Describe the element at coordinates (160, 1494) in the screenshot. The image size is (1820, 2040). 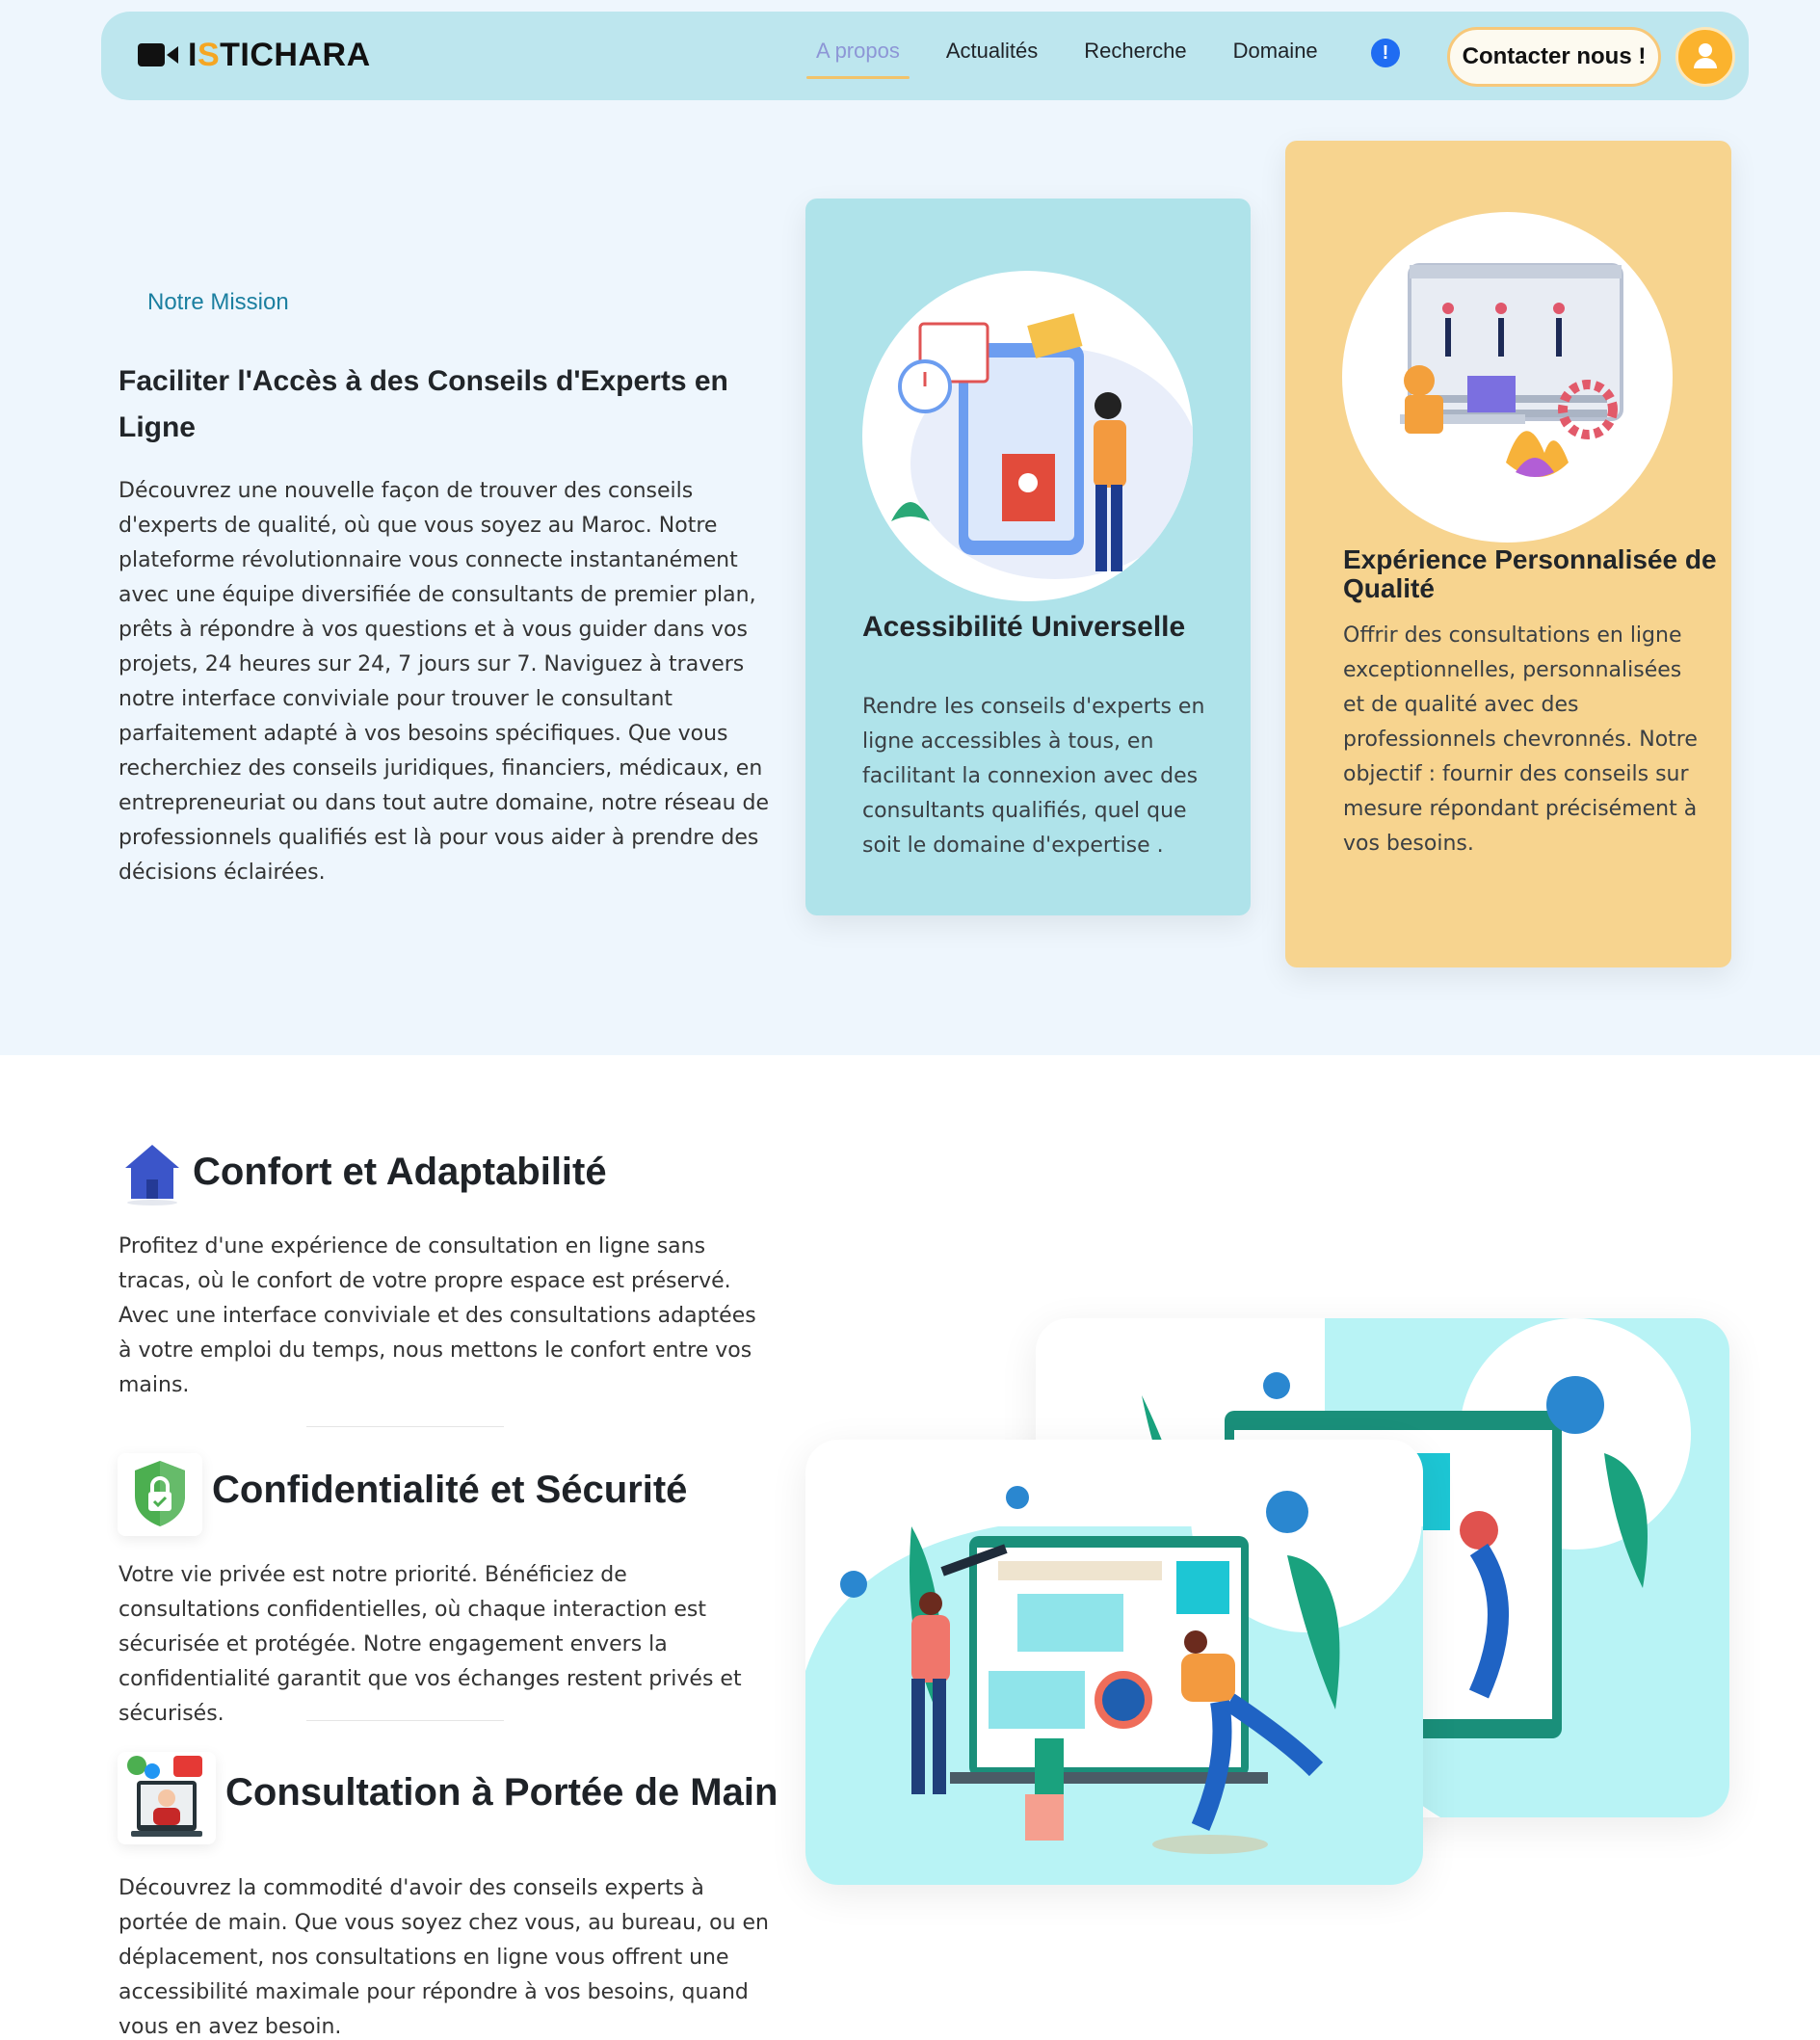
I see `shield-lock-icon` at that location.